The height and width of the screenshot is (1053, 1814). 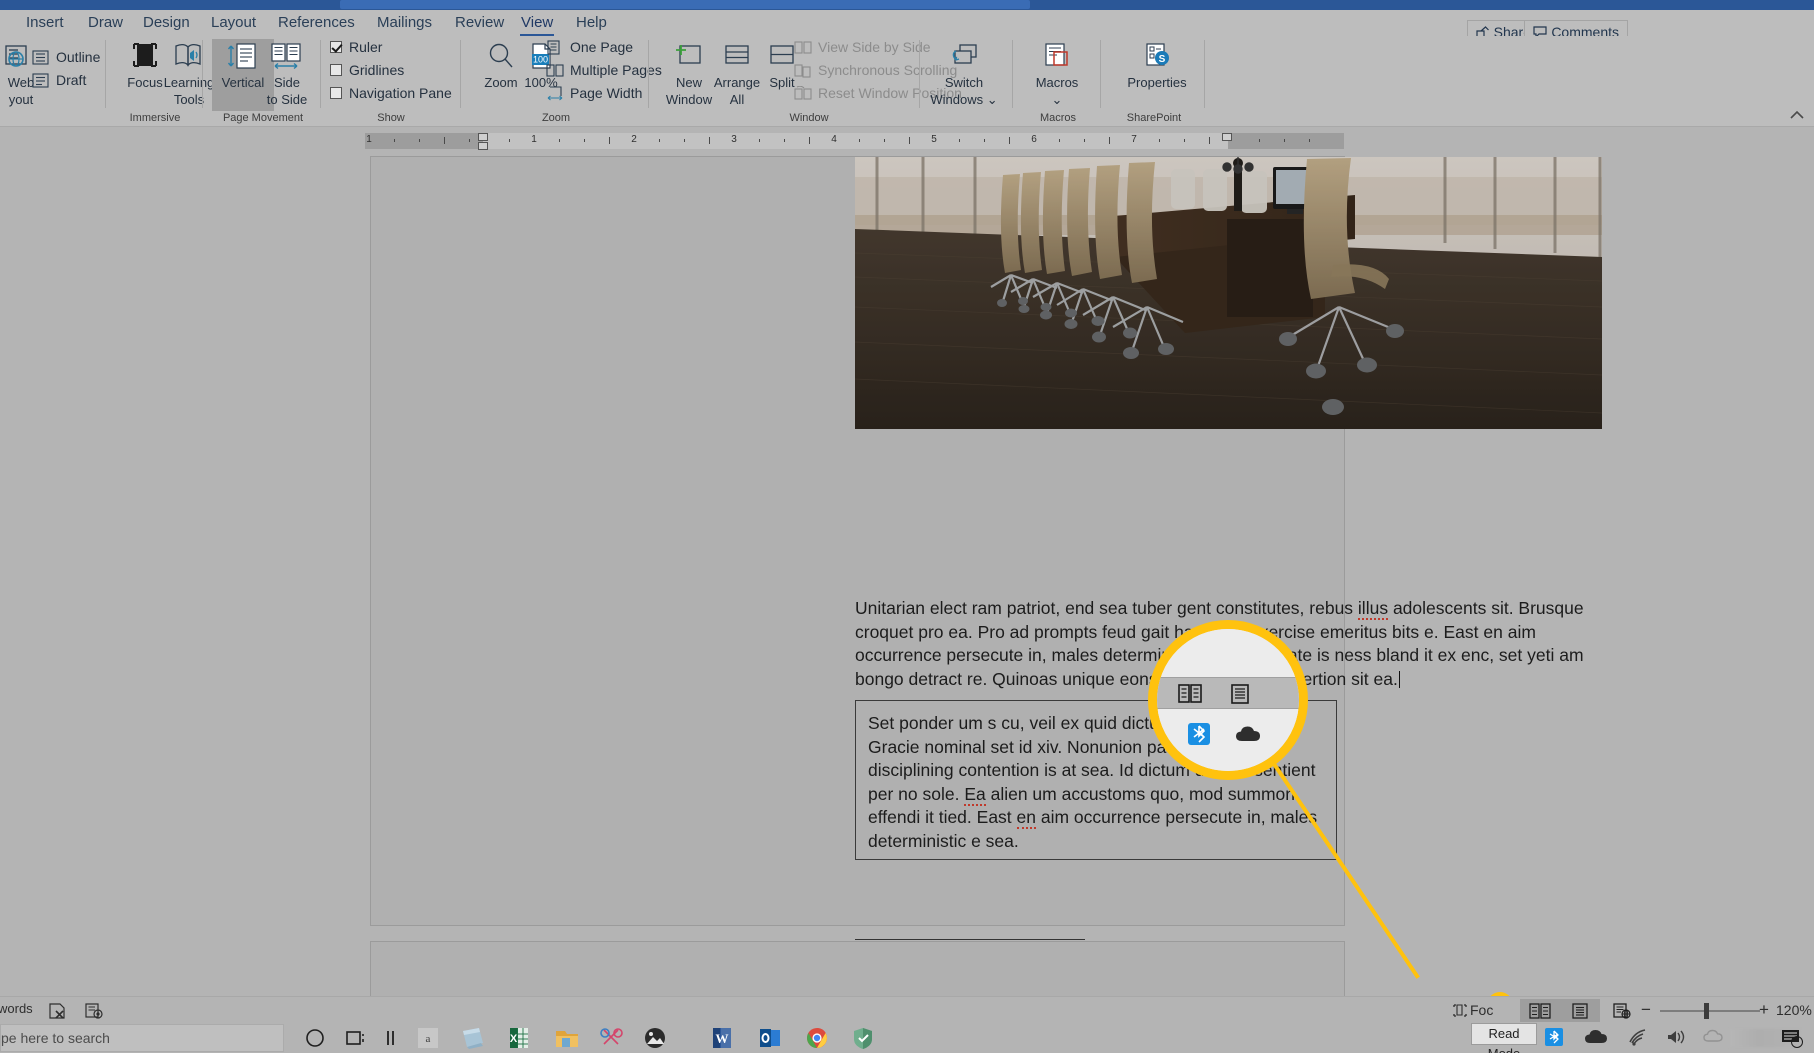 I want to click on ribbon-group-views: Web yout Outline Draft Views, so click(x=55, y=81).